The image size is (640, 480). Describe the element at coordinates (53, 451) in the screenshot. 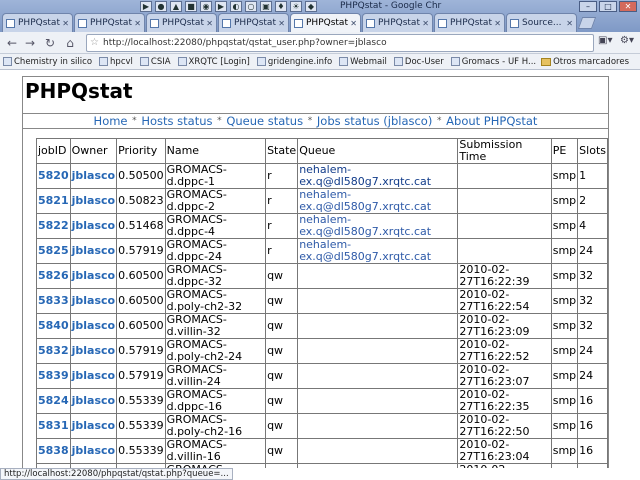

I see `job-id-link: 5838` at that location.